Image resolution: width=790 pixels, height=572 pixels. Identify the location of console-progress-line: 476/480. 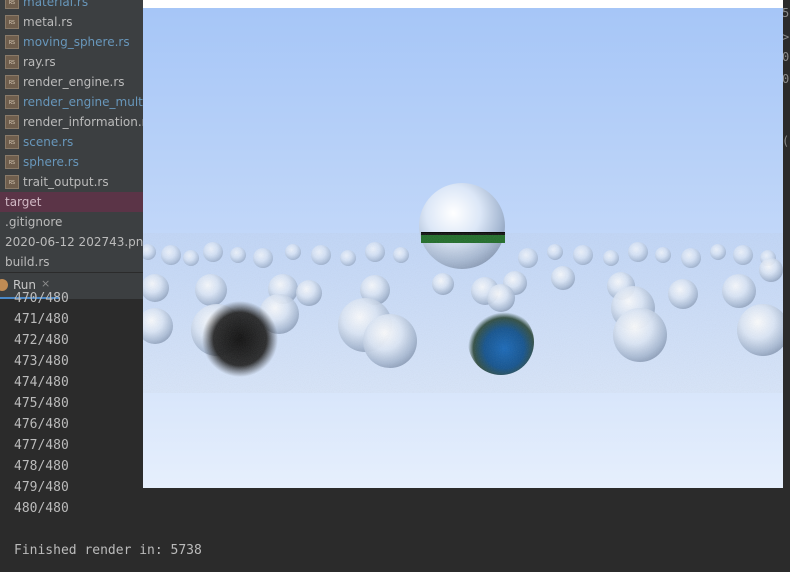
(41, 424).